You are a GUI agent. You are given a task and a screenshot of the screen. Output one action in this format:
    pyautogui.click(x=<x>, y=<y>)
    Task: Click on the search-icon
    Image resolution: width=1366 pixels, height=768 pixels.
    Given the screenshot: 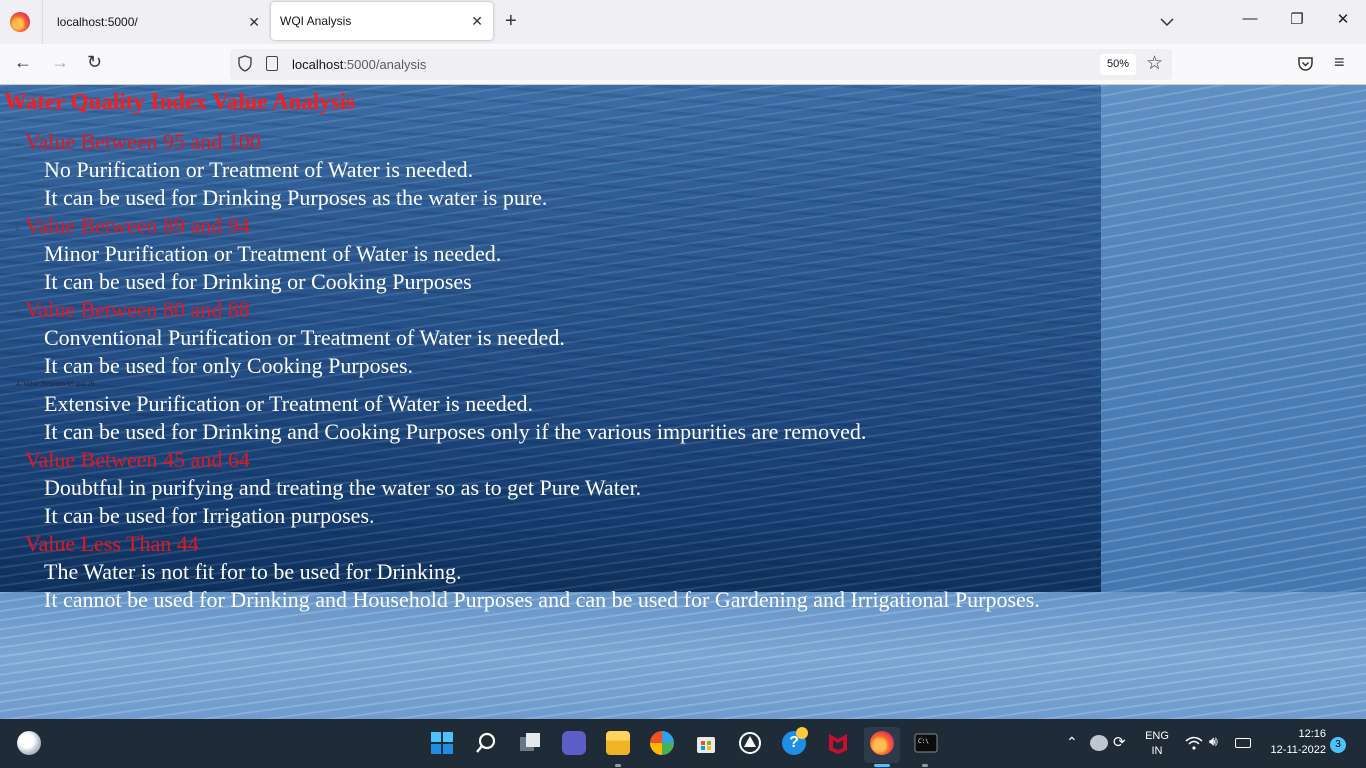 What is the action you would take?
    pyautogui.click(x=486, y=743)
    